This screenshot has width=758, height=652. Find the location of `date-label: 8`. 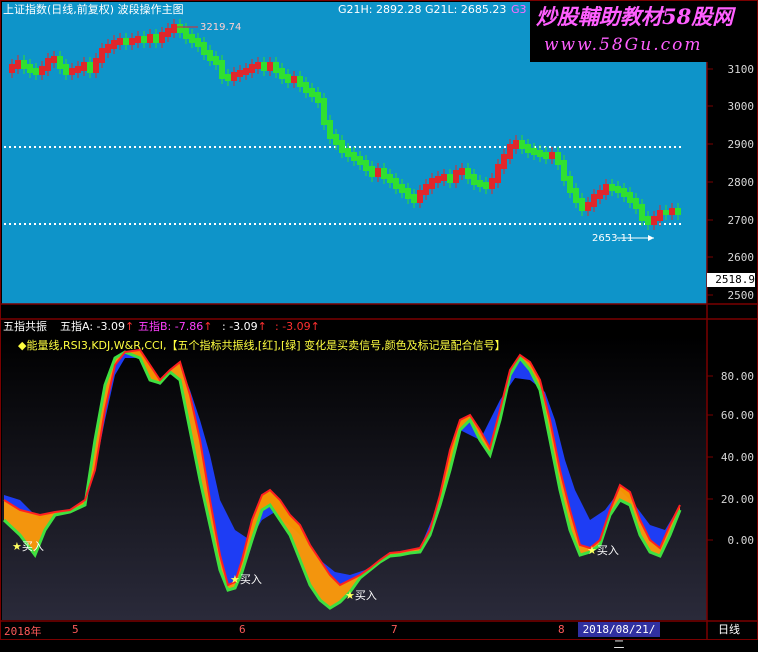

date-label: 8 is located at coordinates (561, 629).